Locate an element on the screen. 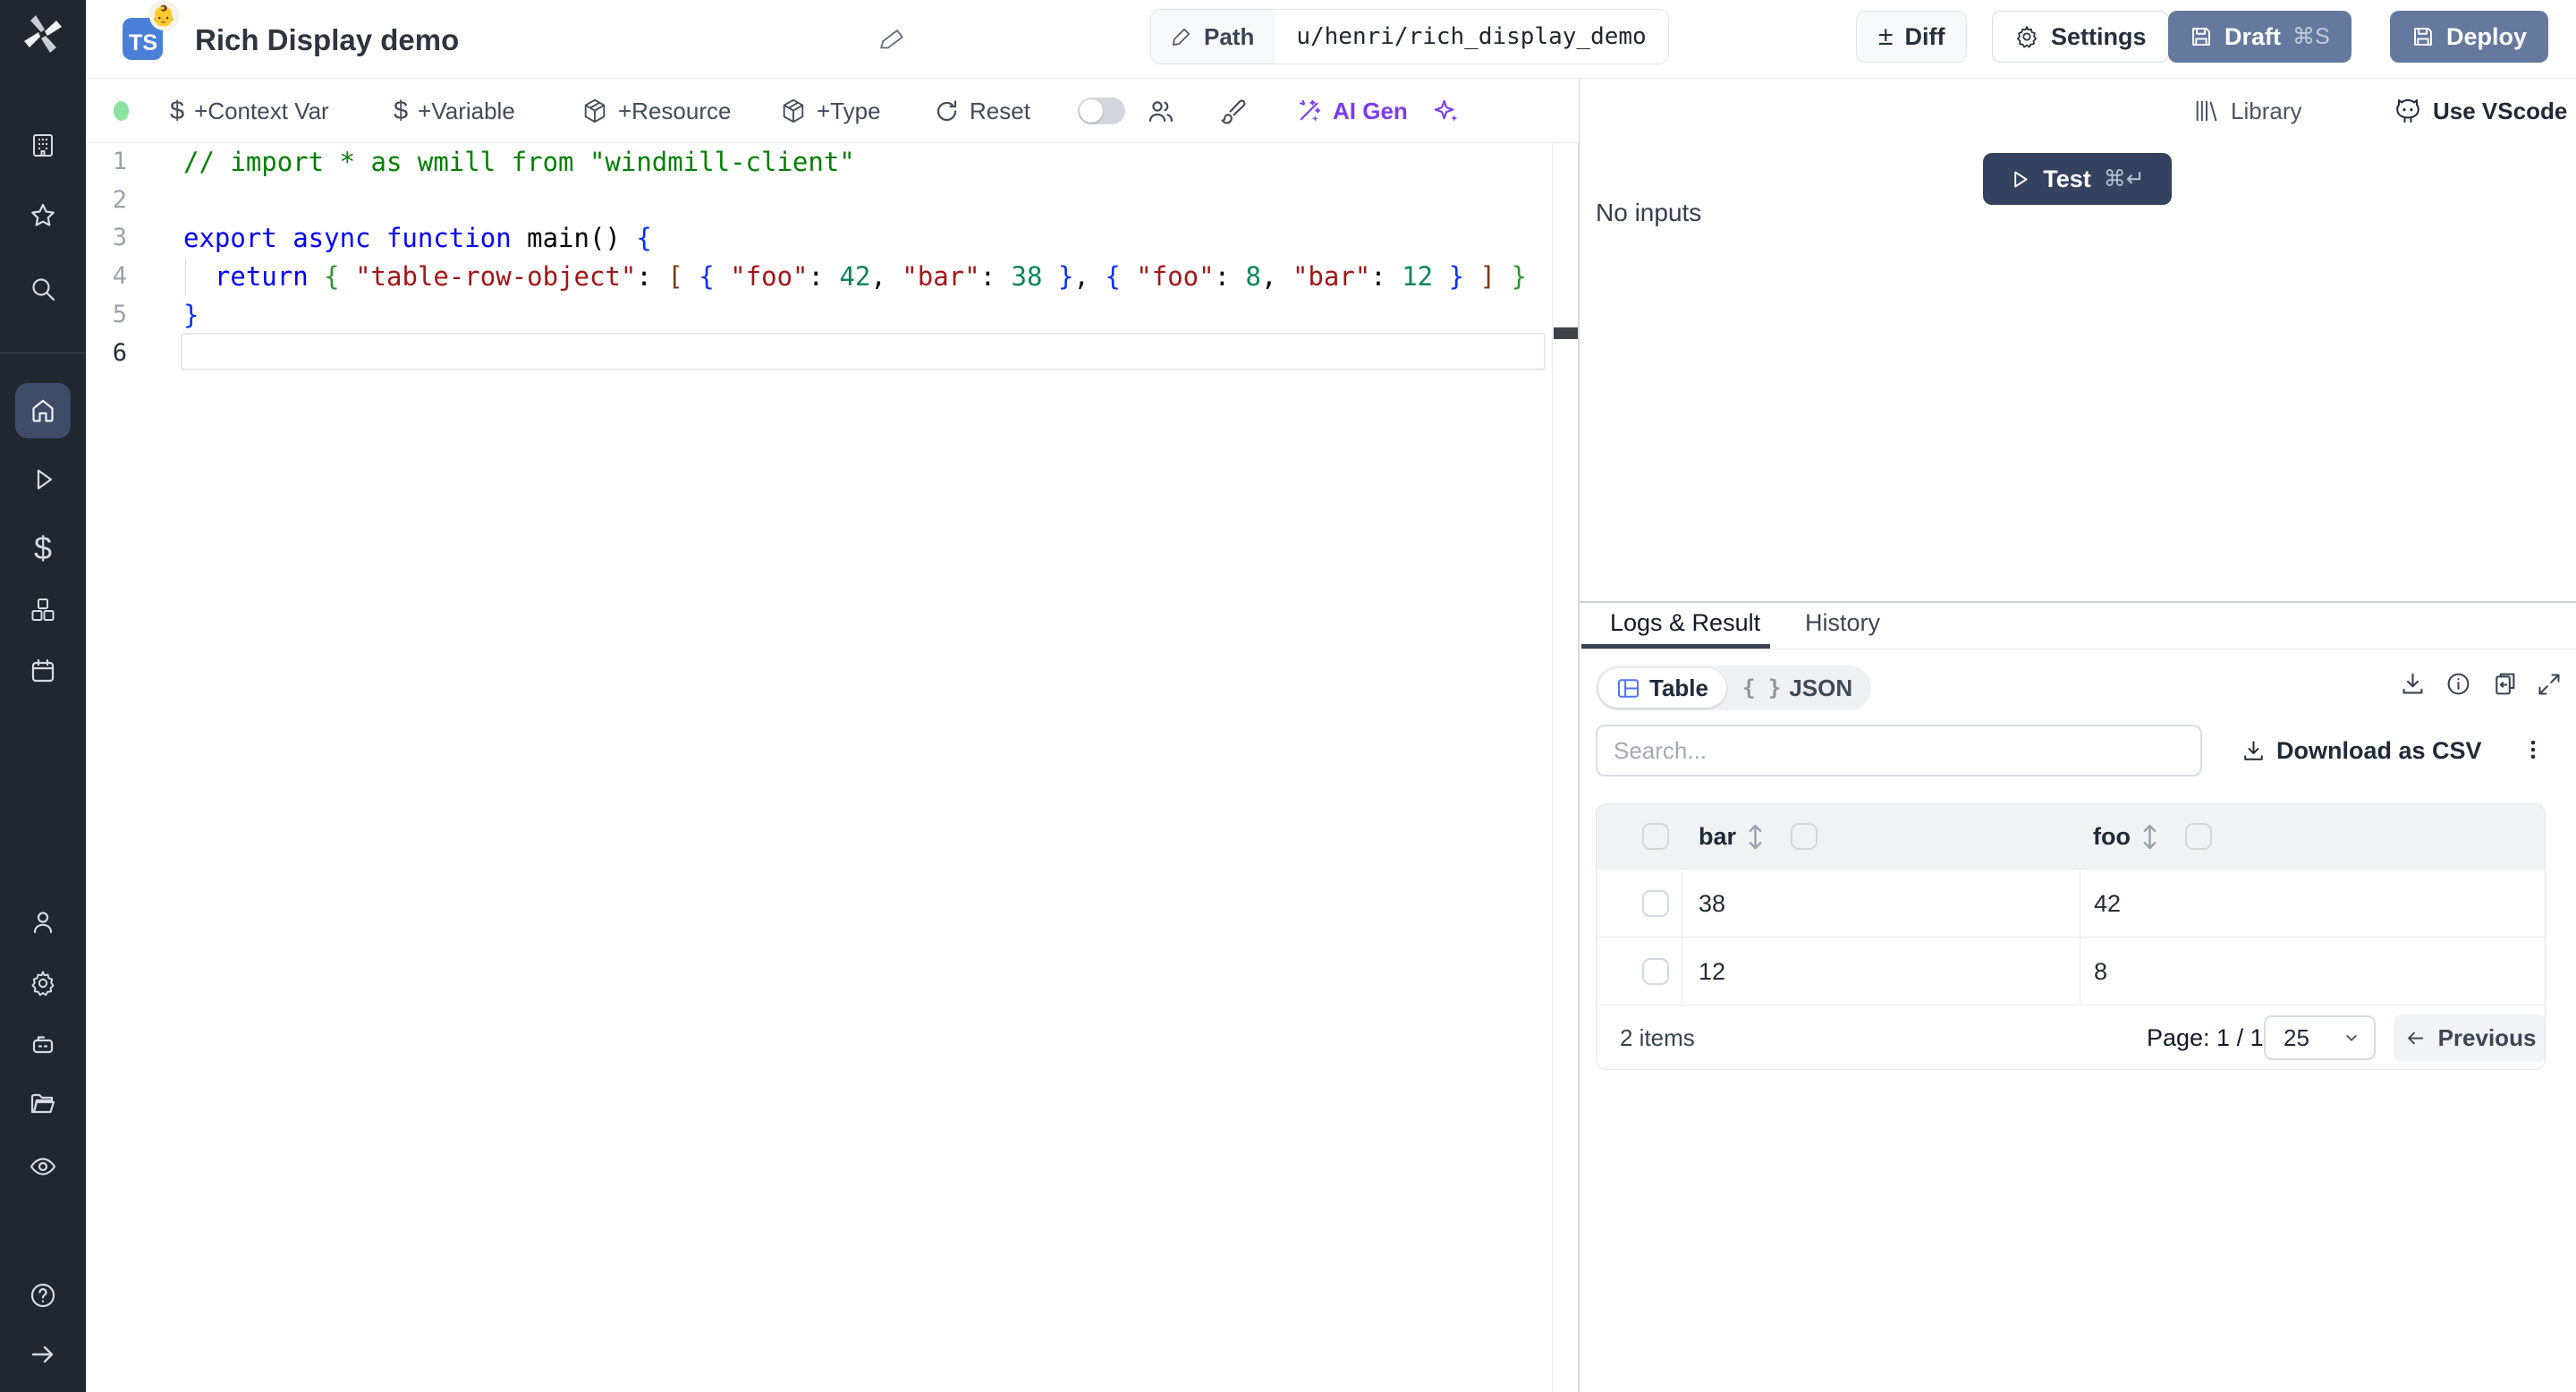  line-number: 6 is located at coordinates (119, 352).